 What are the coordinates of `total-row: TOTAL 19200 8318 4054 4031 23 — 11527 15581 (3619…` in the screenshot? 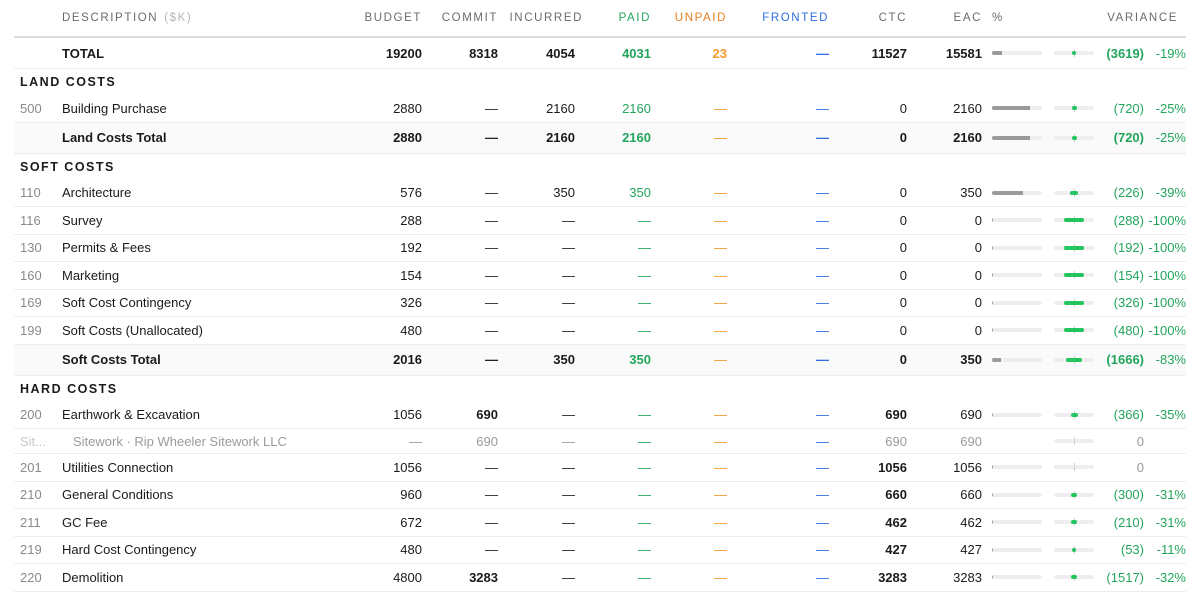 It's located at (600, 53).